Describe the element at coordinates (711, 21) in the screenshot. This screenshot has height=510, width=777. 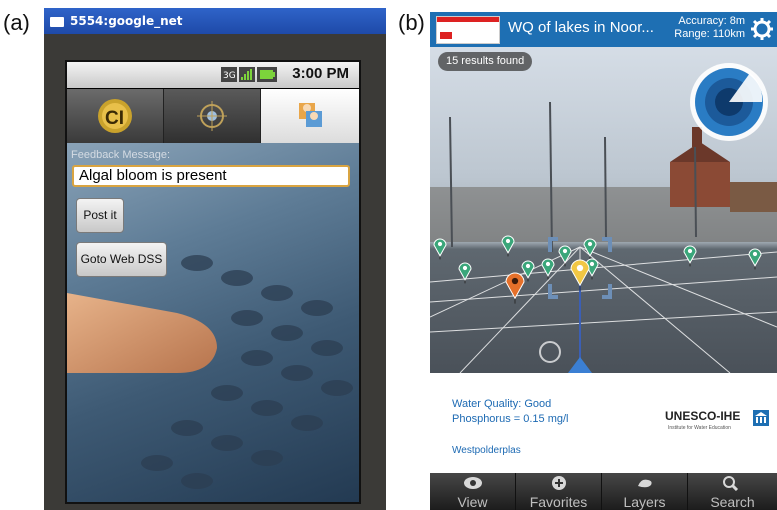
I see `accuracy-text: Accuracy: 8m` at that location.